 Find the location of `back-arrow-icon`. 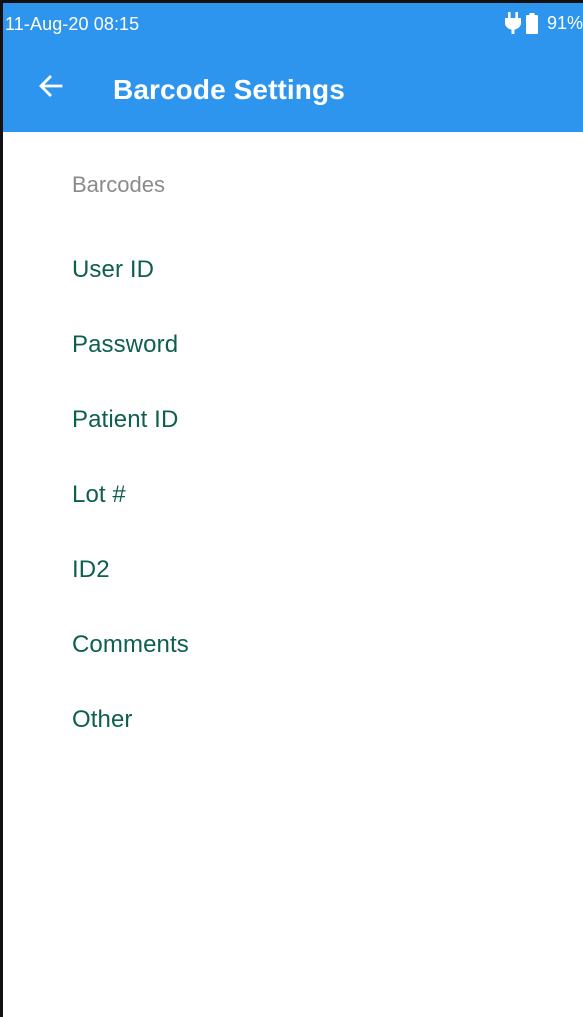

back-arrow-icon is located at coordinates (51, 86).